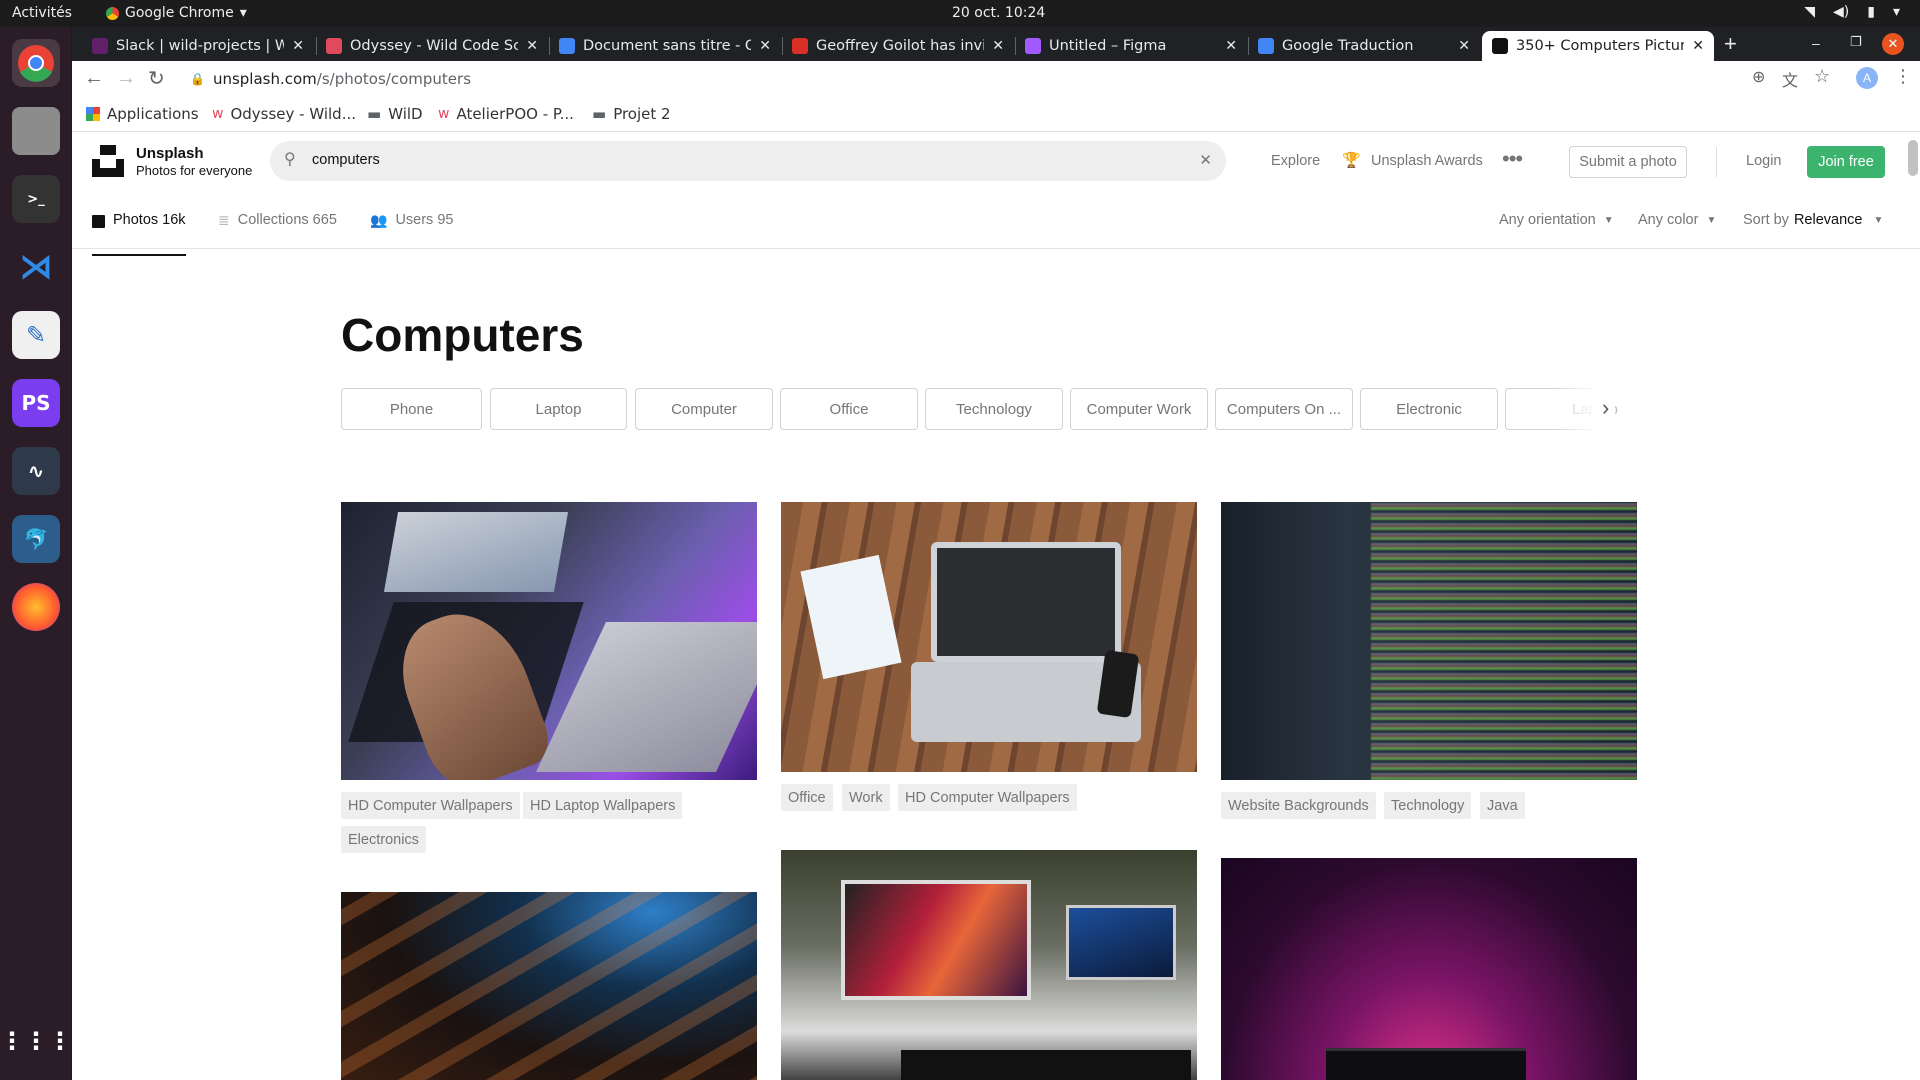 Image resolution: width=1920 pixels, height=1080 pixels. Describe the element at coordinates (36, 471) in the screenshot. I see `system-monitor-icon: ∿` at that location.